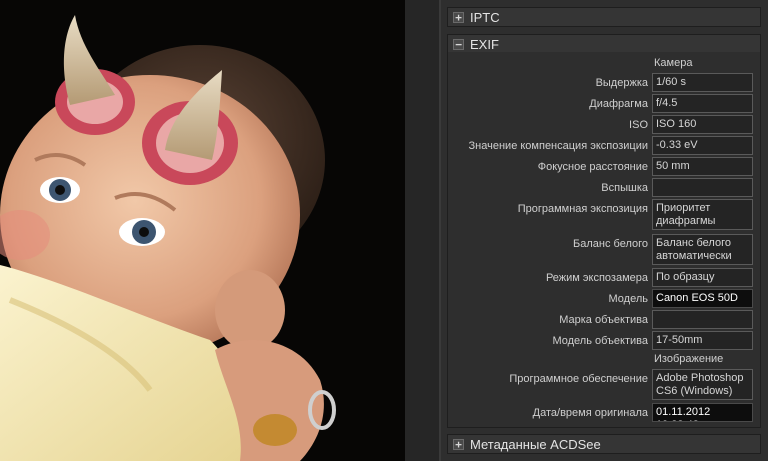  I want to click on field-label: Модель объектива, so click(600, 341).